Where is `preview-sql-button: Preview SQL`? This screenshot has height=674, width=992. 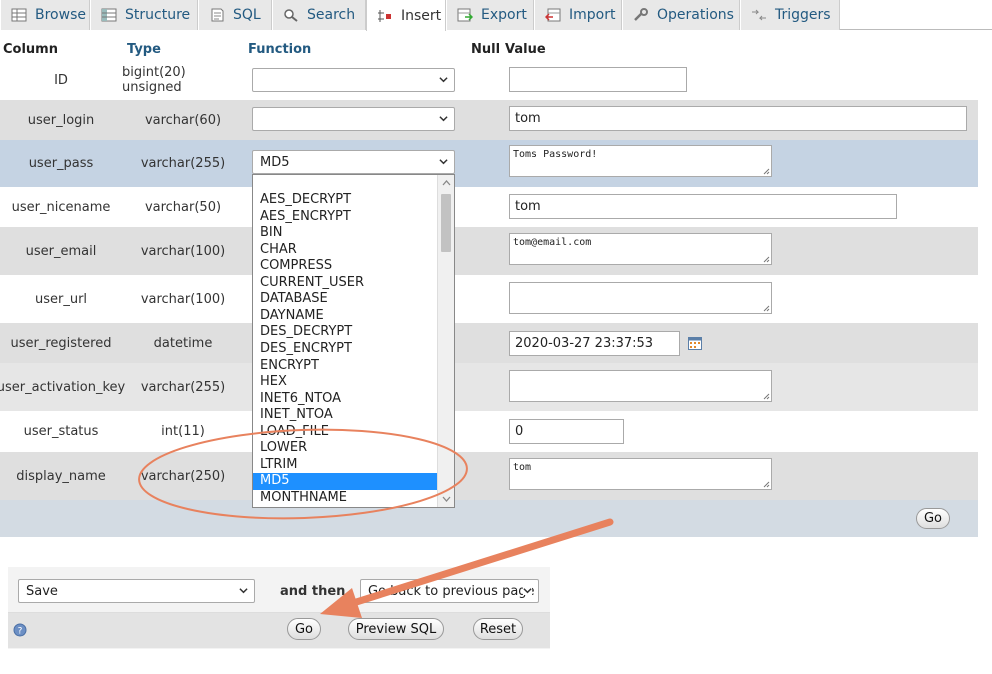
preview-sql-button: Preview SQL is located at coordinates (396, 629).